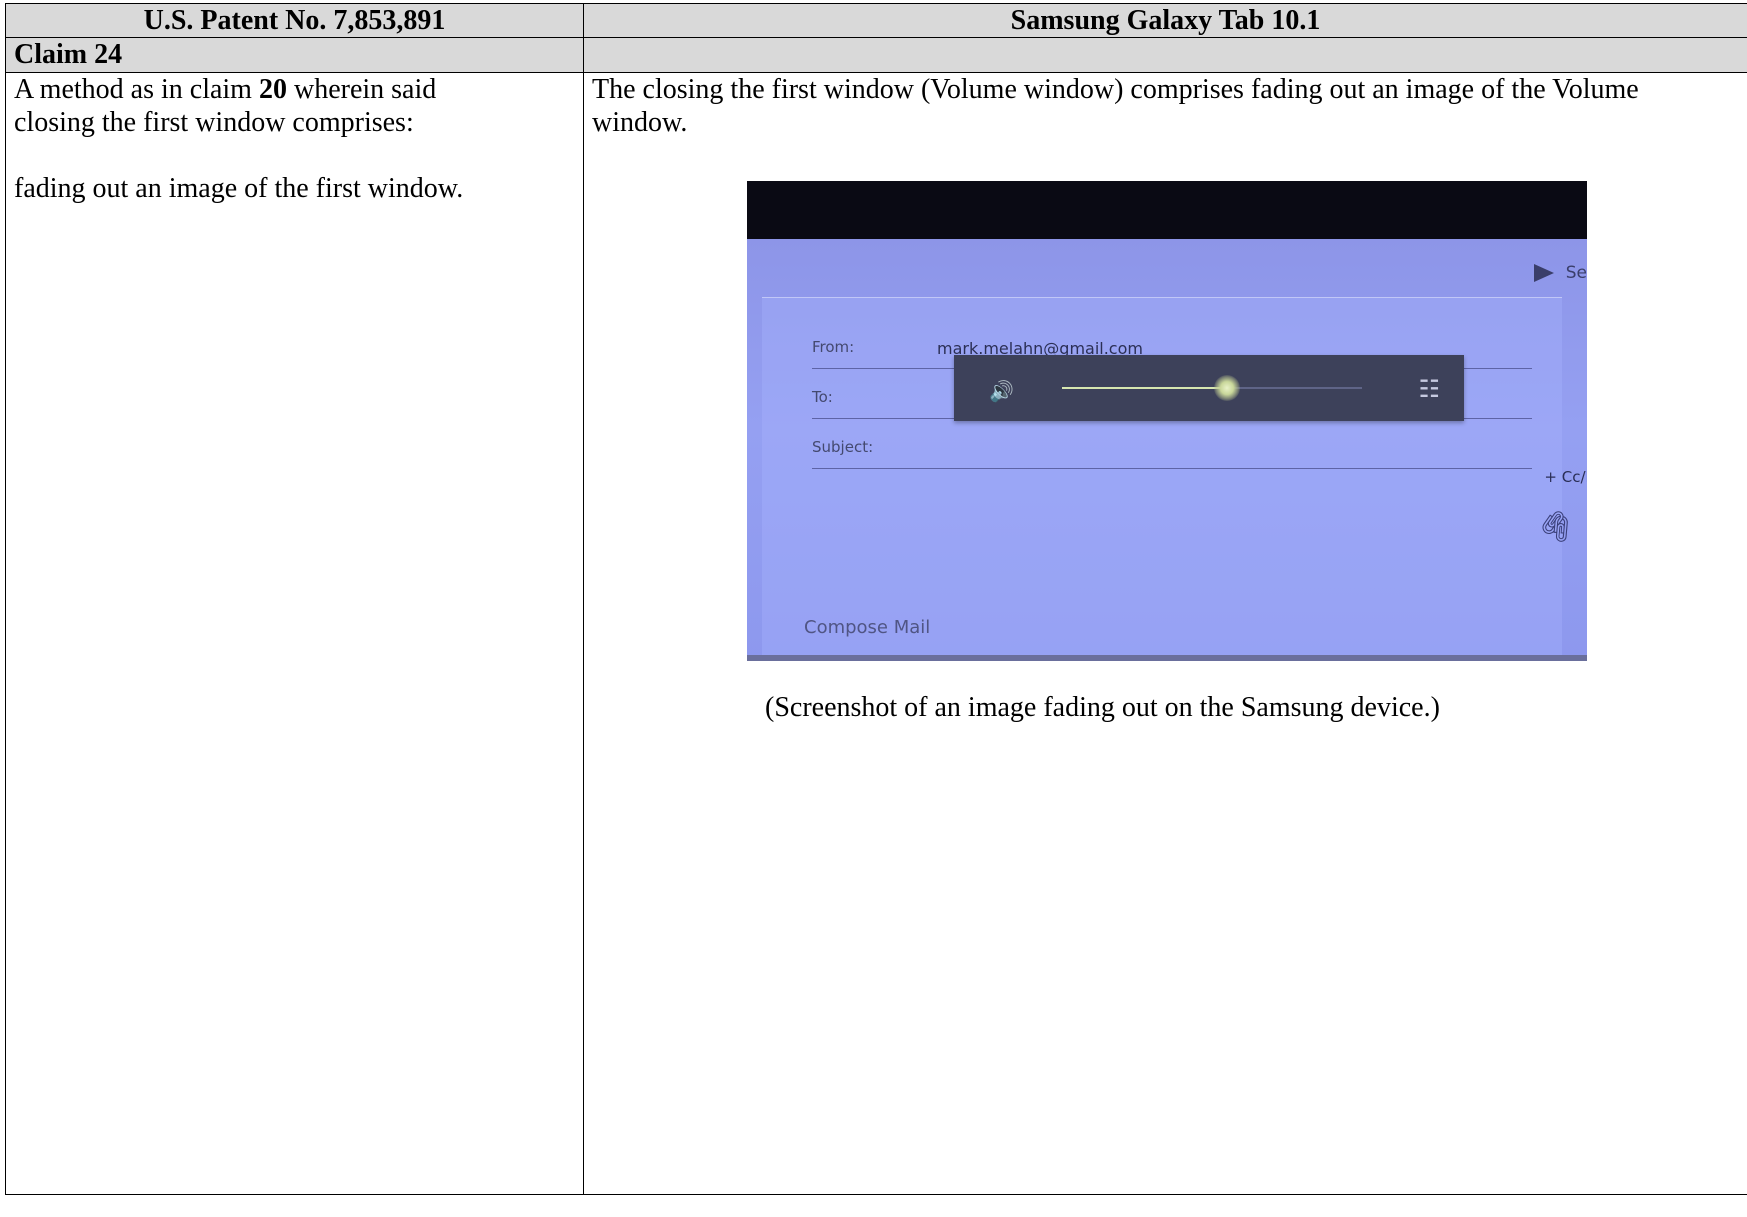 This screenshot has height=1217, width=1747. What do you see at coordinates (294, 55) in the screenshot?
I see `claim-label: Claim 24` at bounding box center [294, 55].